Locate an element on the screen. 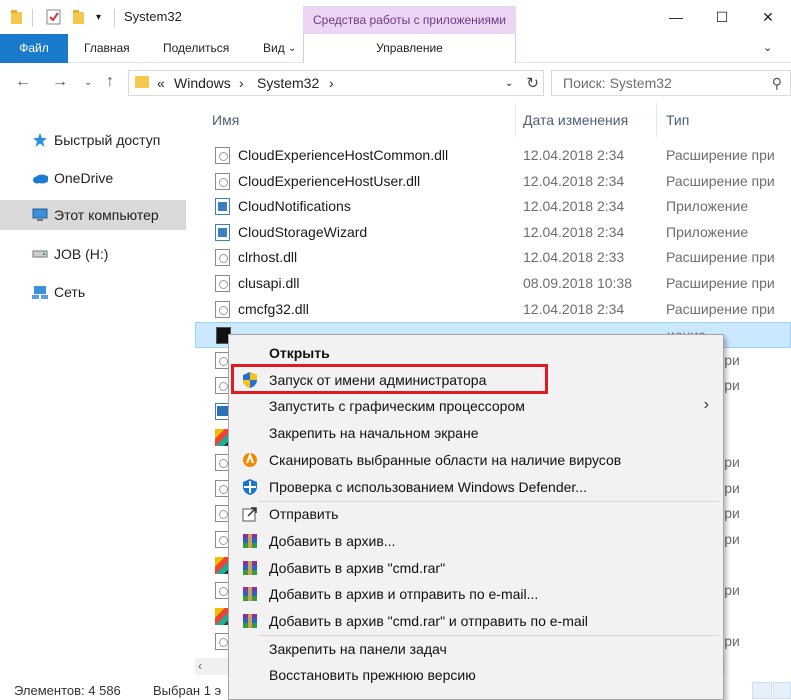 The width and height of the screenshot is (791, 700). sidebar-item-label: OneDrive is located at coordinates (84, 178).